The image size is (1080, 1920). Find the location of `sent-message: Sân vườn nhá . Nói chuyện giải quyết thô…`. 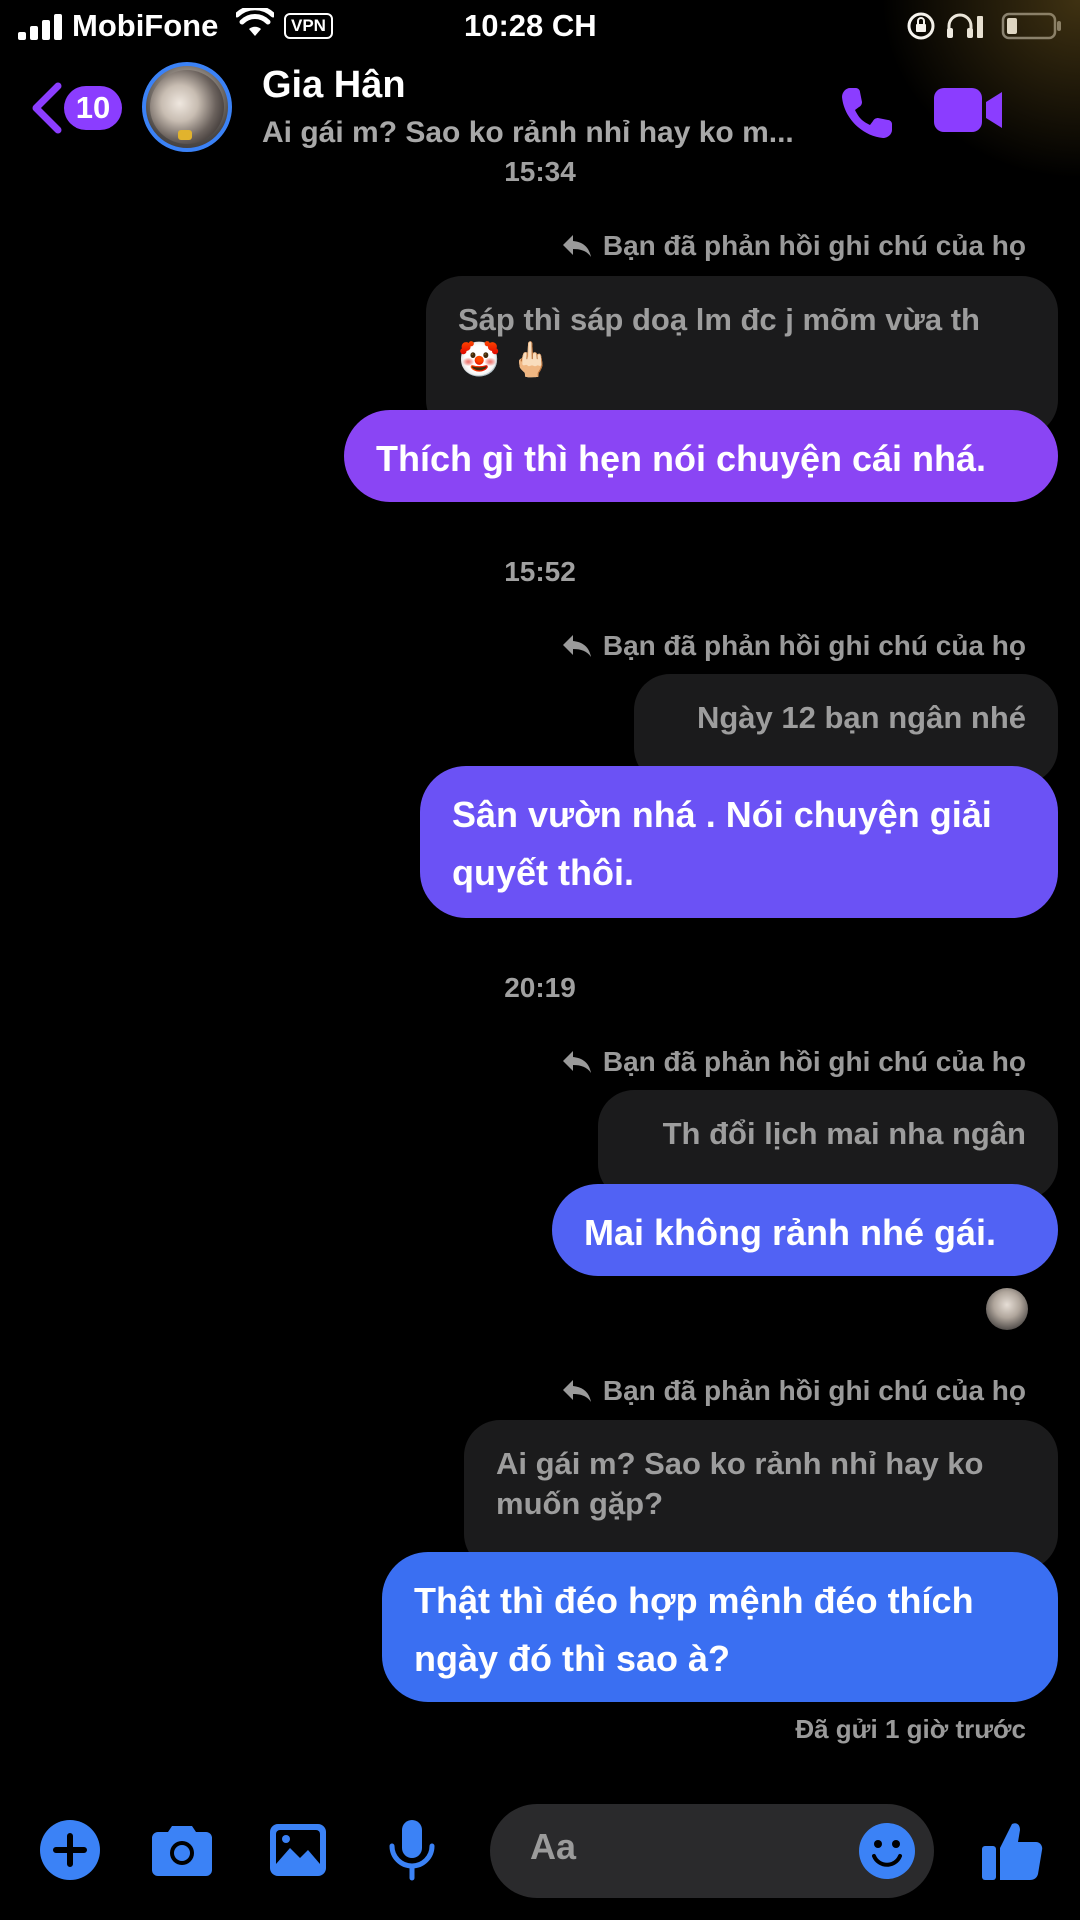

sent-message: Sân vườn nhá . Nói chuyện giải quyết thô… is located at coordinates (739, 842).